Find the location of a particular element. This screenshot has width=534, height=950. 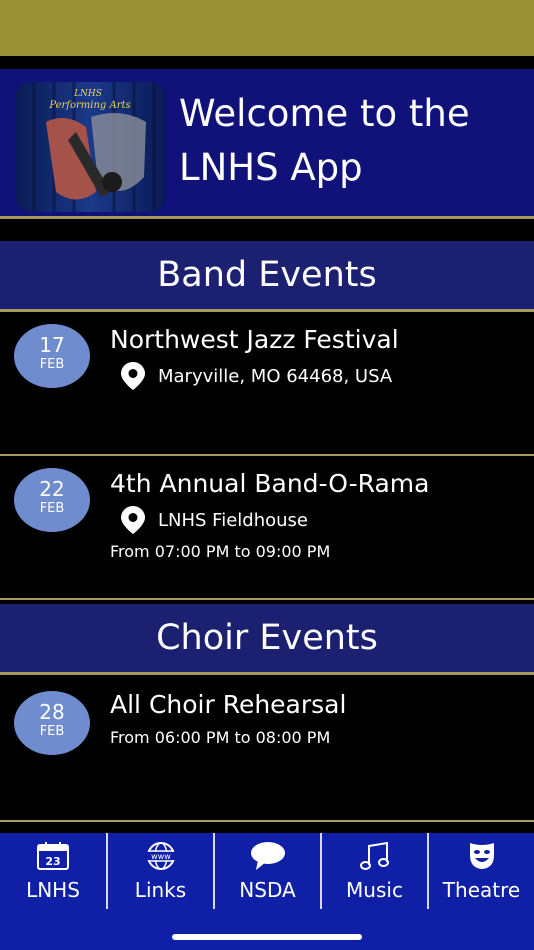

event-title: All Choir Rehearsal is located at coordinates (228, 704).